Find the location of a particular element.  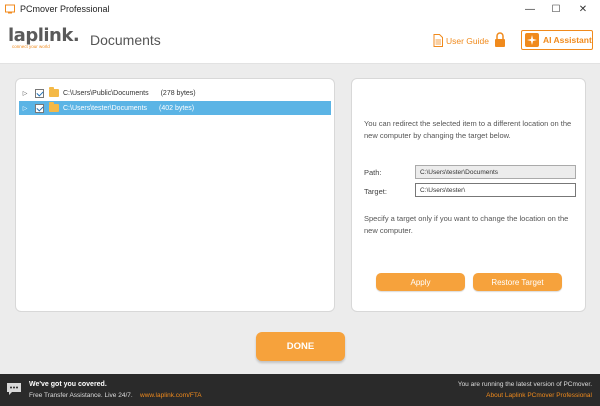

tree-item-tester-documents: ▷ C:\Users\tester\Documents (402 bytes) is located at coordinates (175, 108).